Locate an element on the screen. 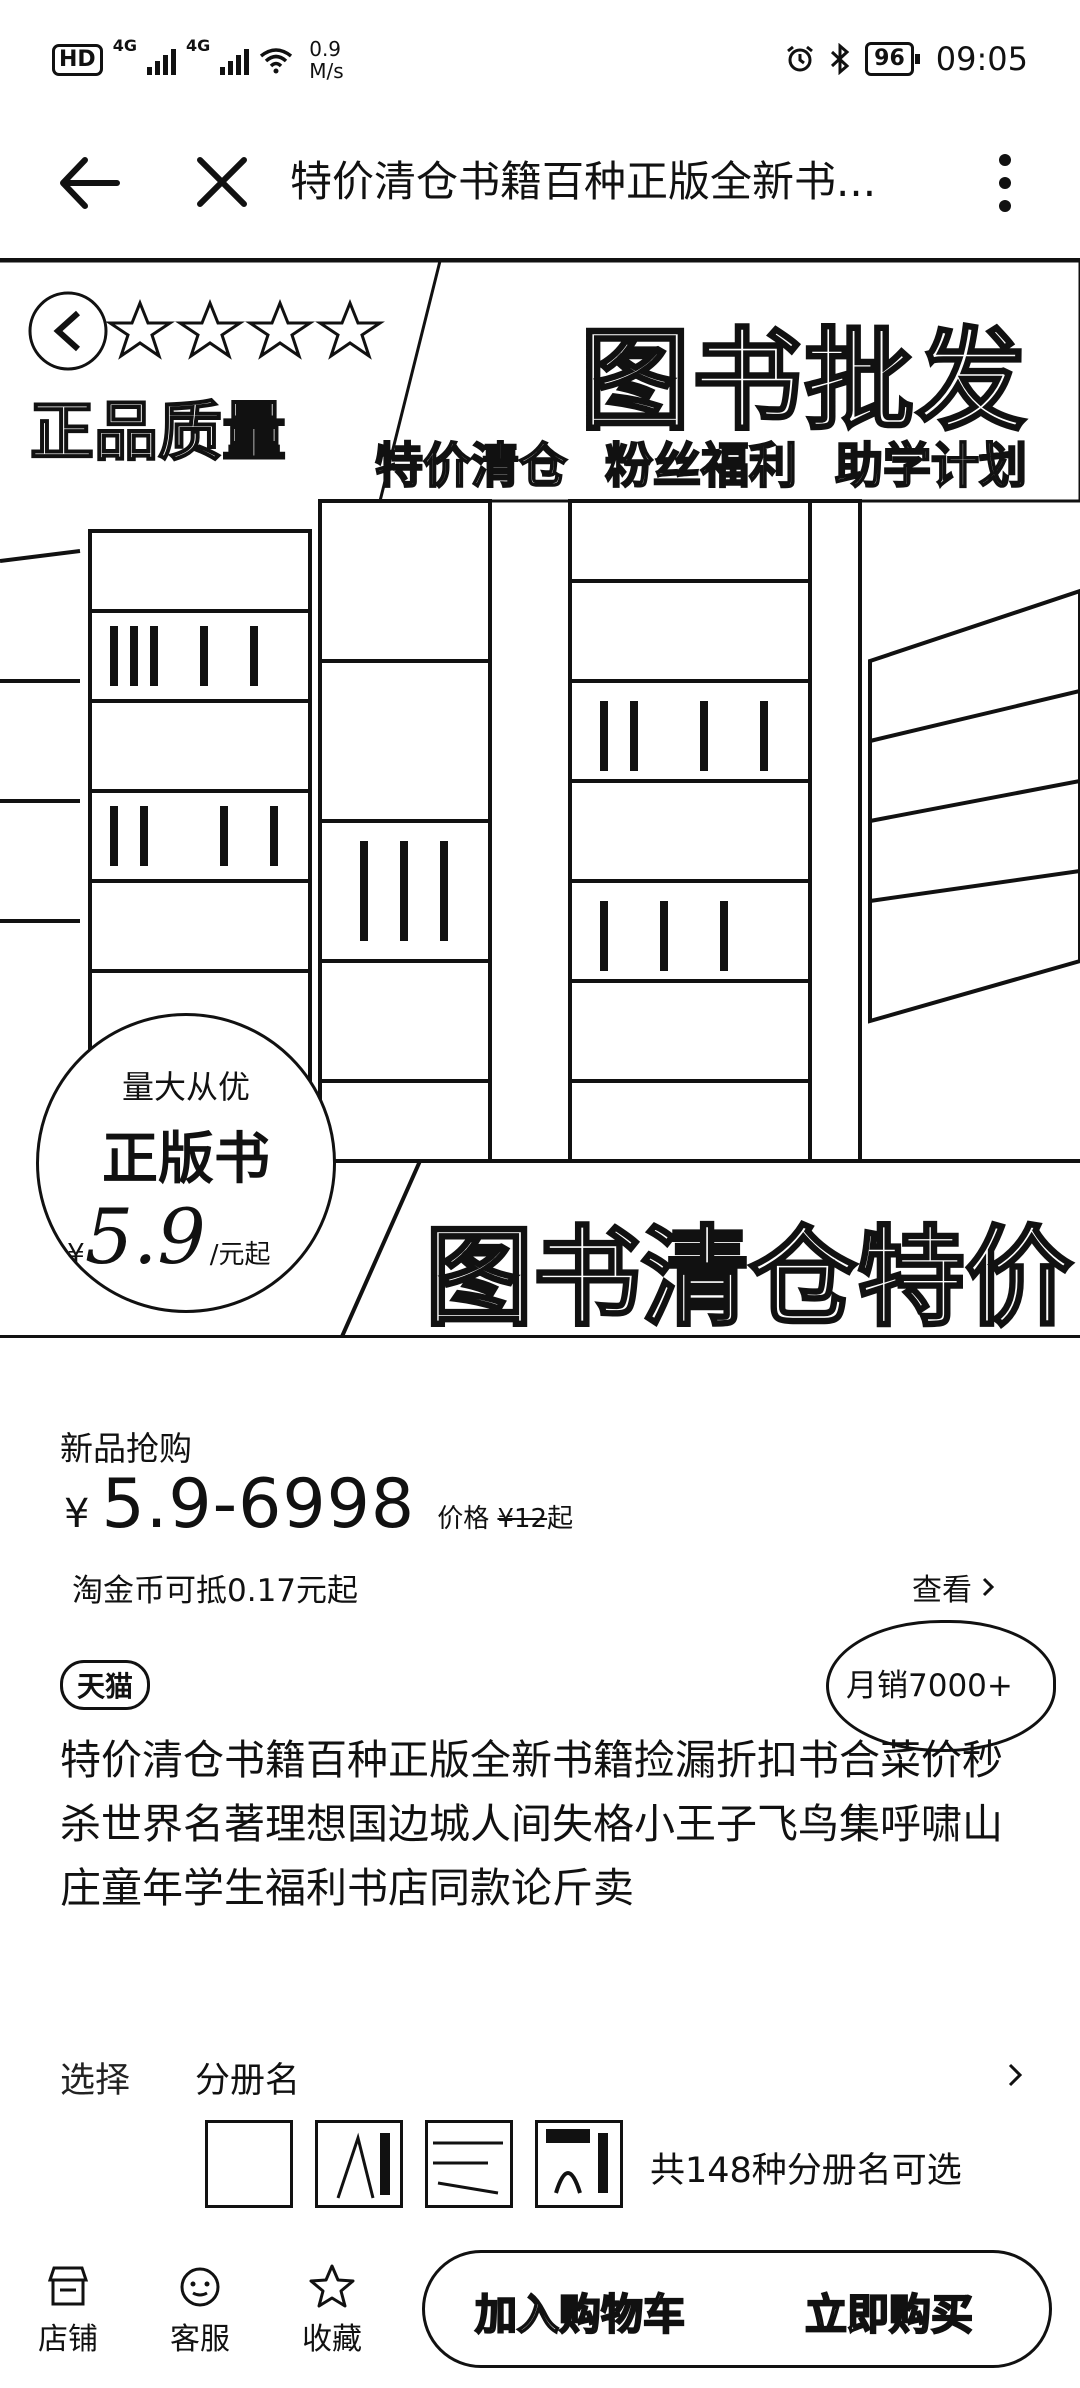  hd-badge: HD is located at coordinates (77, 60).